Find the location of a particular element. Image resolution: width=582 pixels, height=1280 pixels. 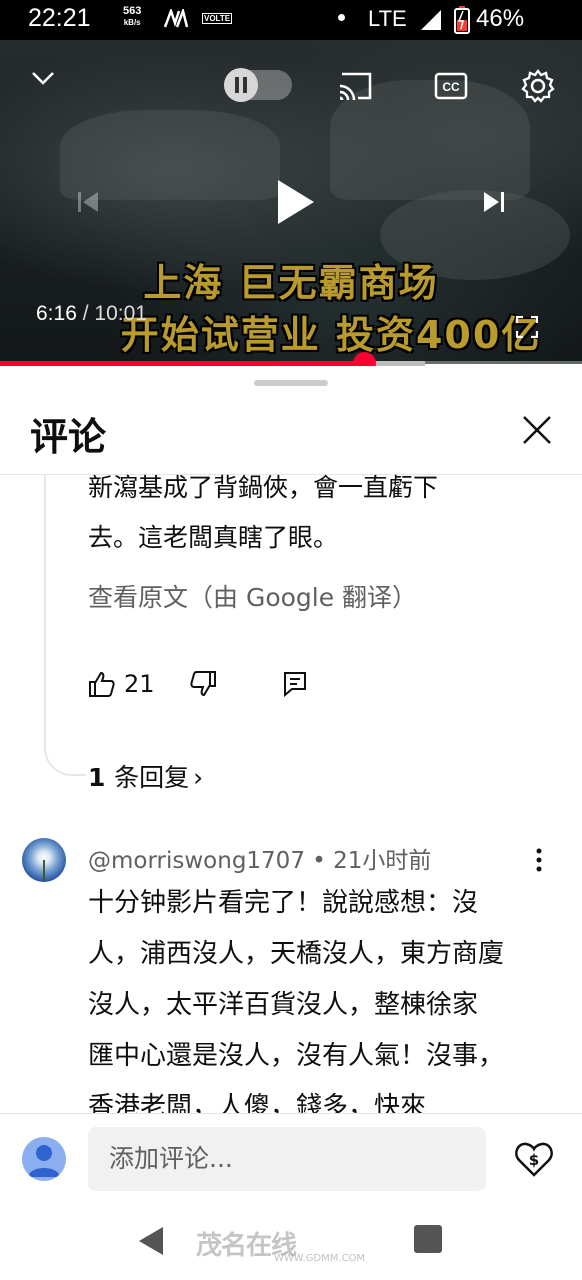

chevron-down-icon is located at coordinates (43, 78).